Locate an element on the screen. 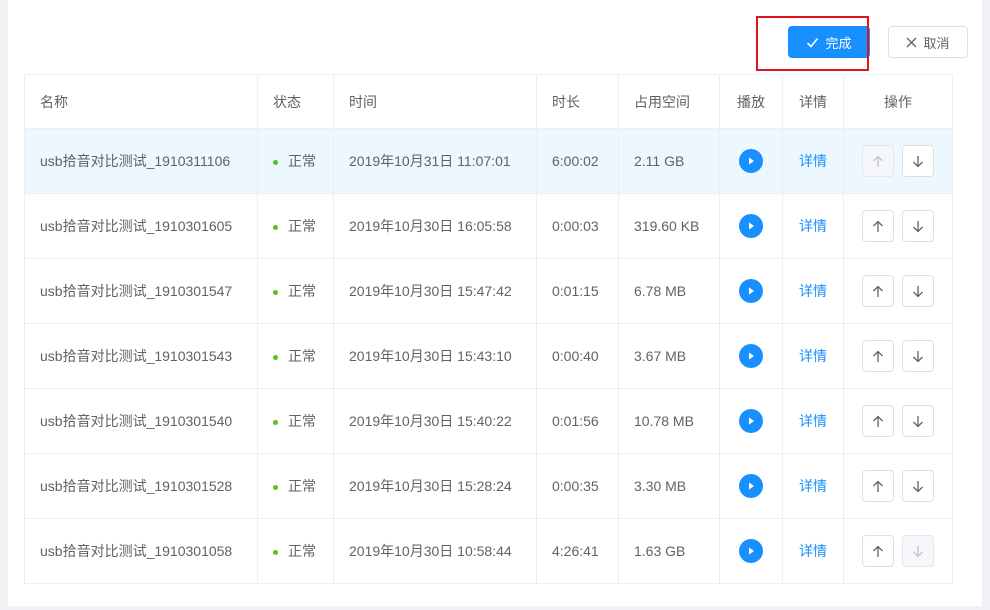 The height and width of the screenshot is (610, 990). cell-name: usb拾音对比测试_1910301605 is located at coordinates (141, 226).